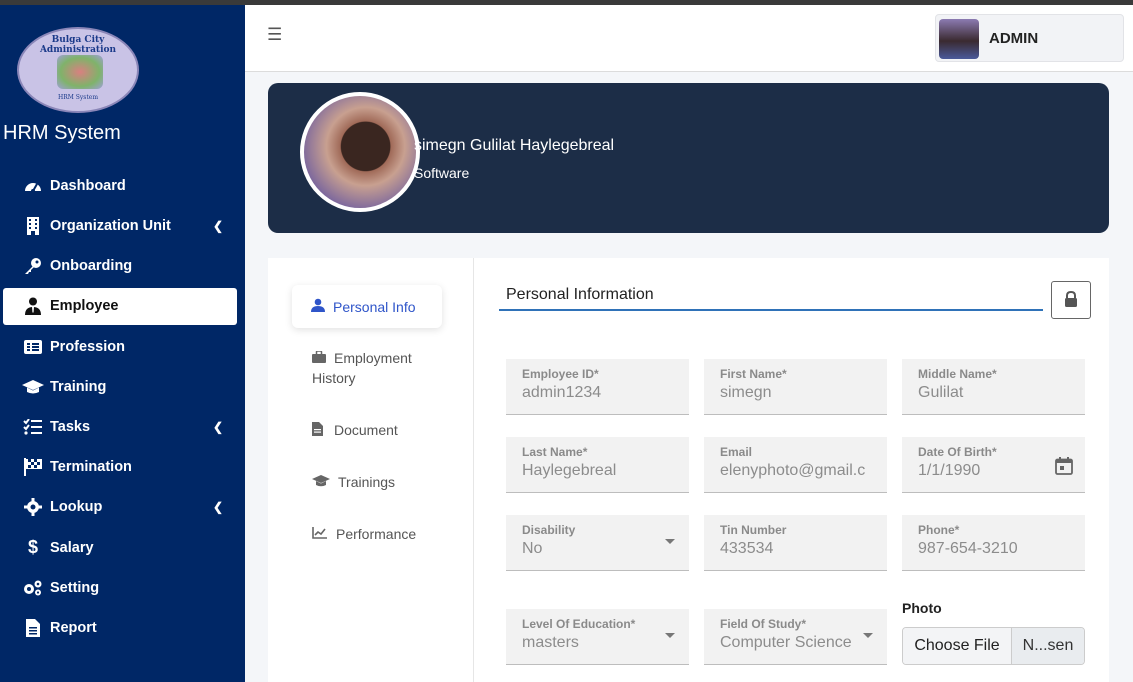  I want to click on level-of-education-select: Level Of Education* masters, so click(597, 637).